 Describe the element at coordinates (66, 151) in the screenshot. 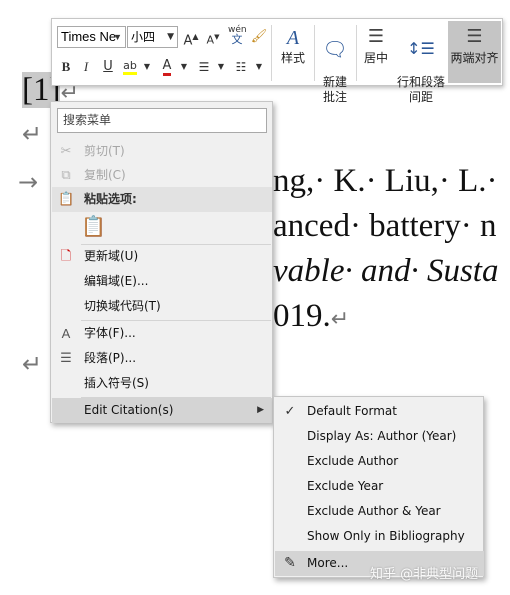

I see `cut-icon: ✂` at that location.